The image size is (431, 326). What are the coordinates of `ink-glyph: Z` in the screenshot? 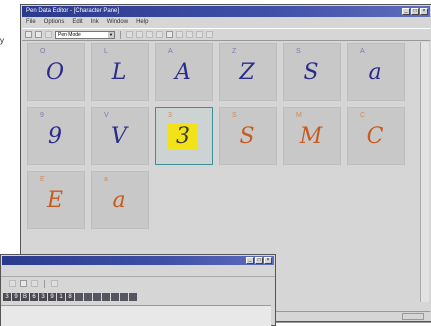 It's located at (247, 72).